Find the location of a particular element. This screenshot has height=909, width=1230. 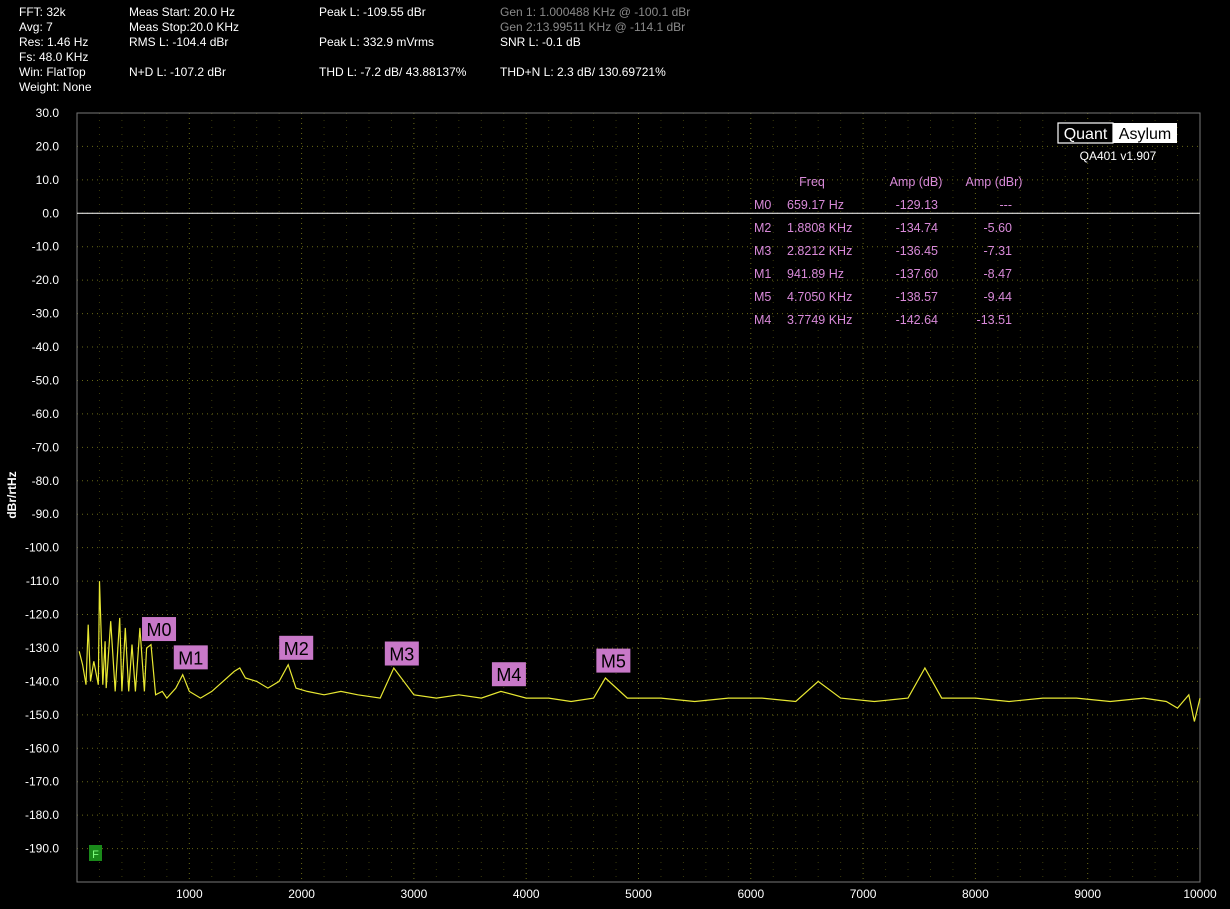

marker-label: M1 is located at coordinates (190, 658).